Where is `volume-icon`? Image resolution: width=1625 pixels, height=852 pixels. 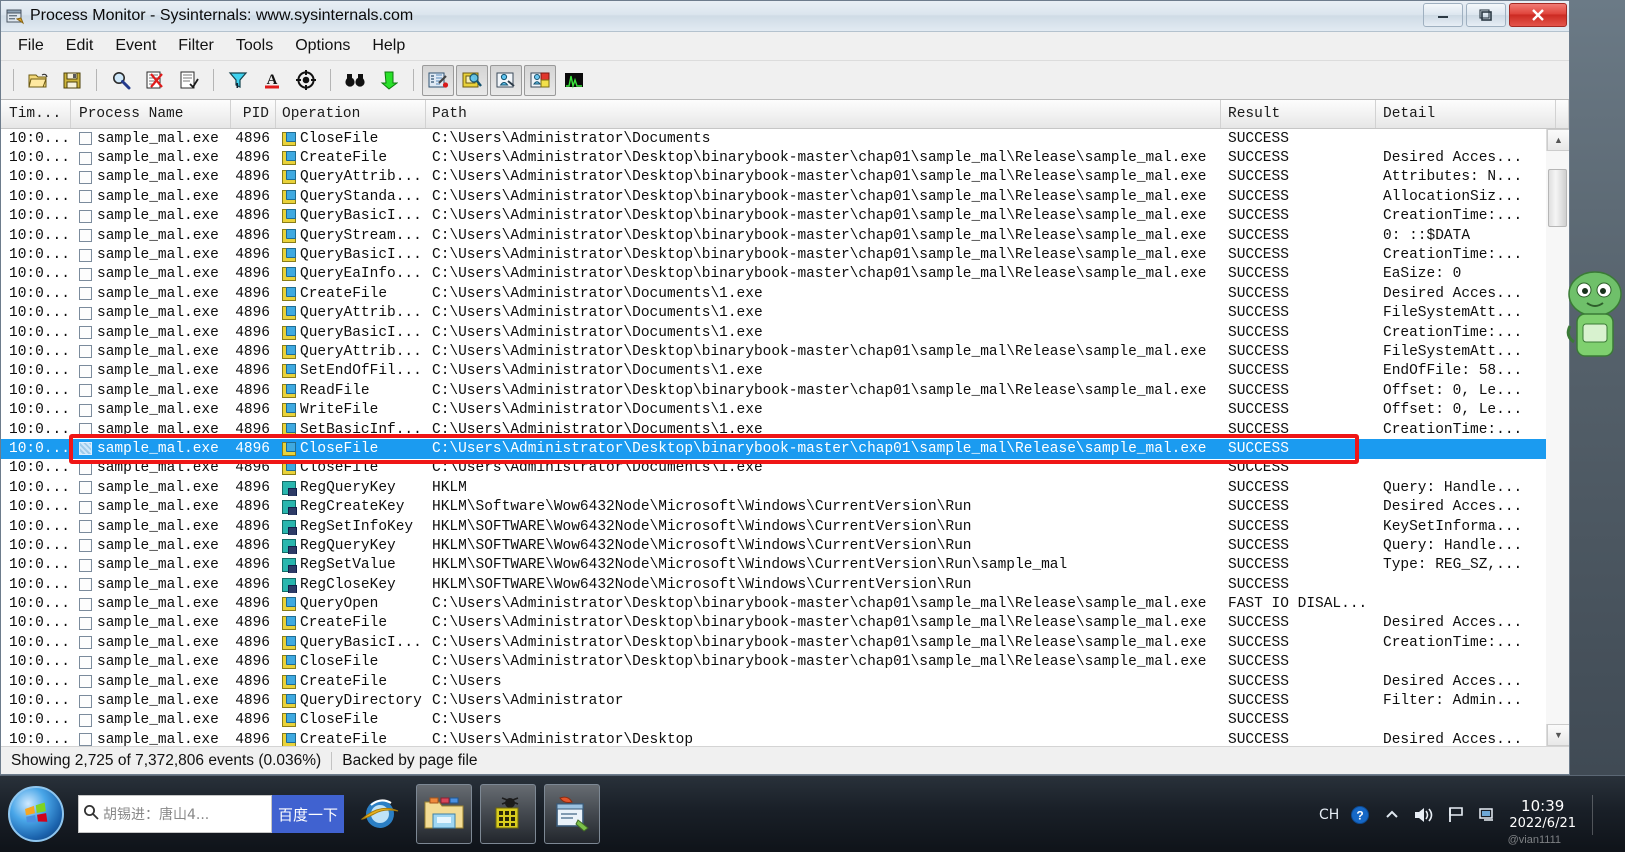 volume-icon is located at coordinates (1424, 815).